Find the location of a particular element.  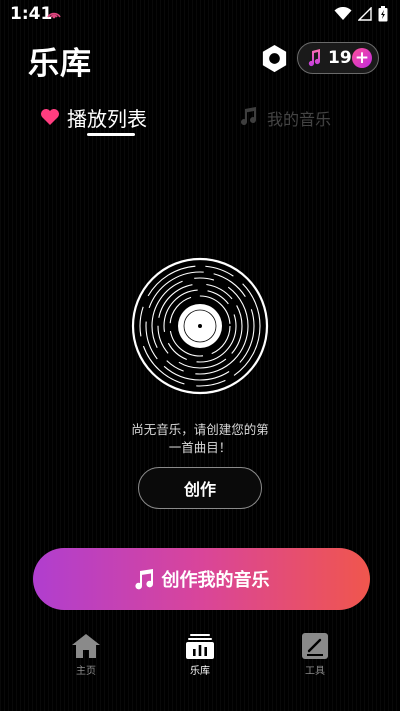

status-icons is located at coordinates (361, 14).